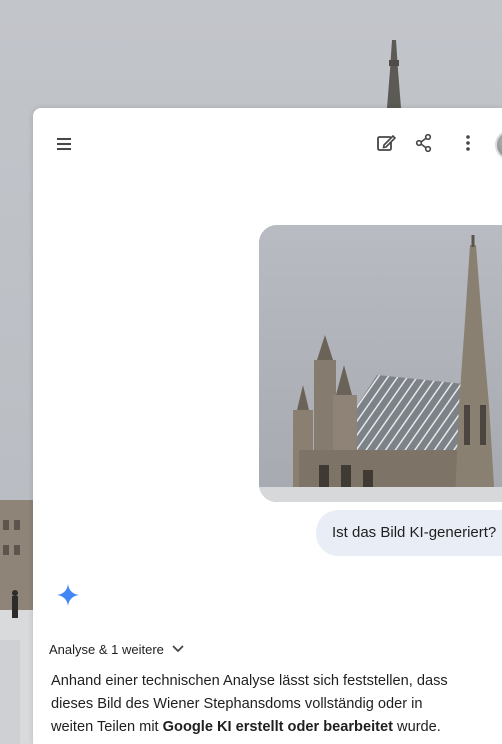  I want to click on profile-avatar, so click(498, 145).